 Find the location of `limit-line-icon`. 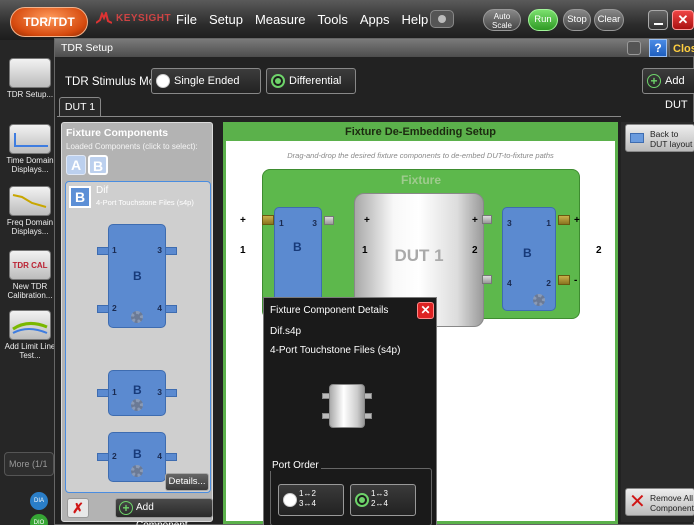

limit-line-icon is located at coordinates (30, 325).